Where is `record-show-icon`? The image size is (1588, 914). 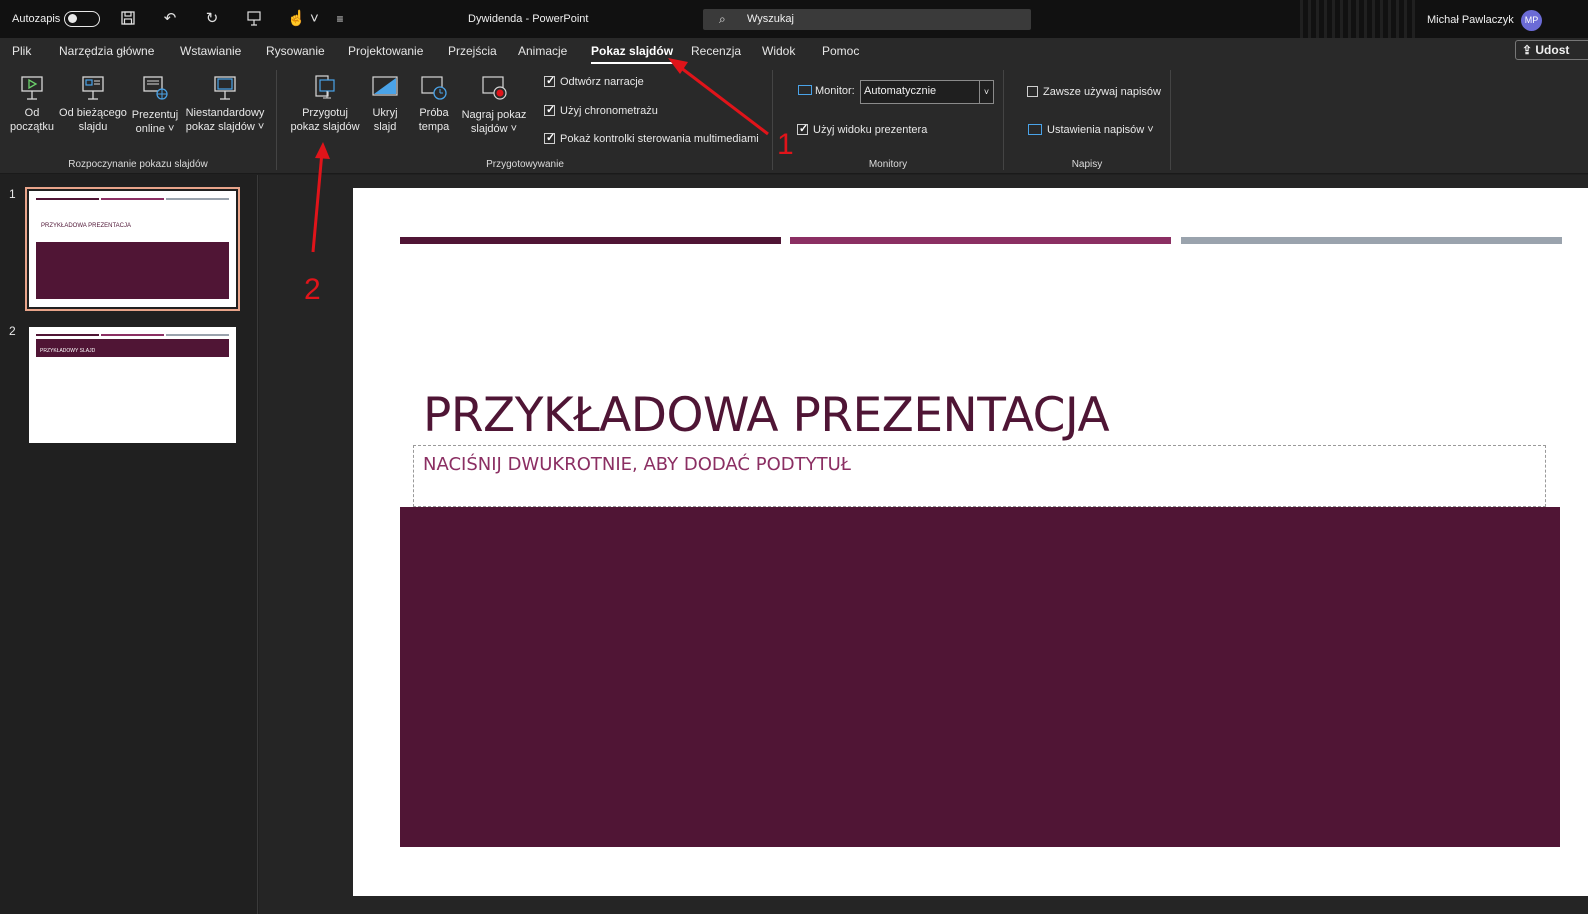
record-show-icon is located at coordinates (494, 88).